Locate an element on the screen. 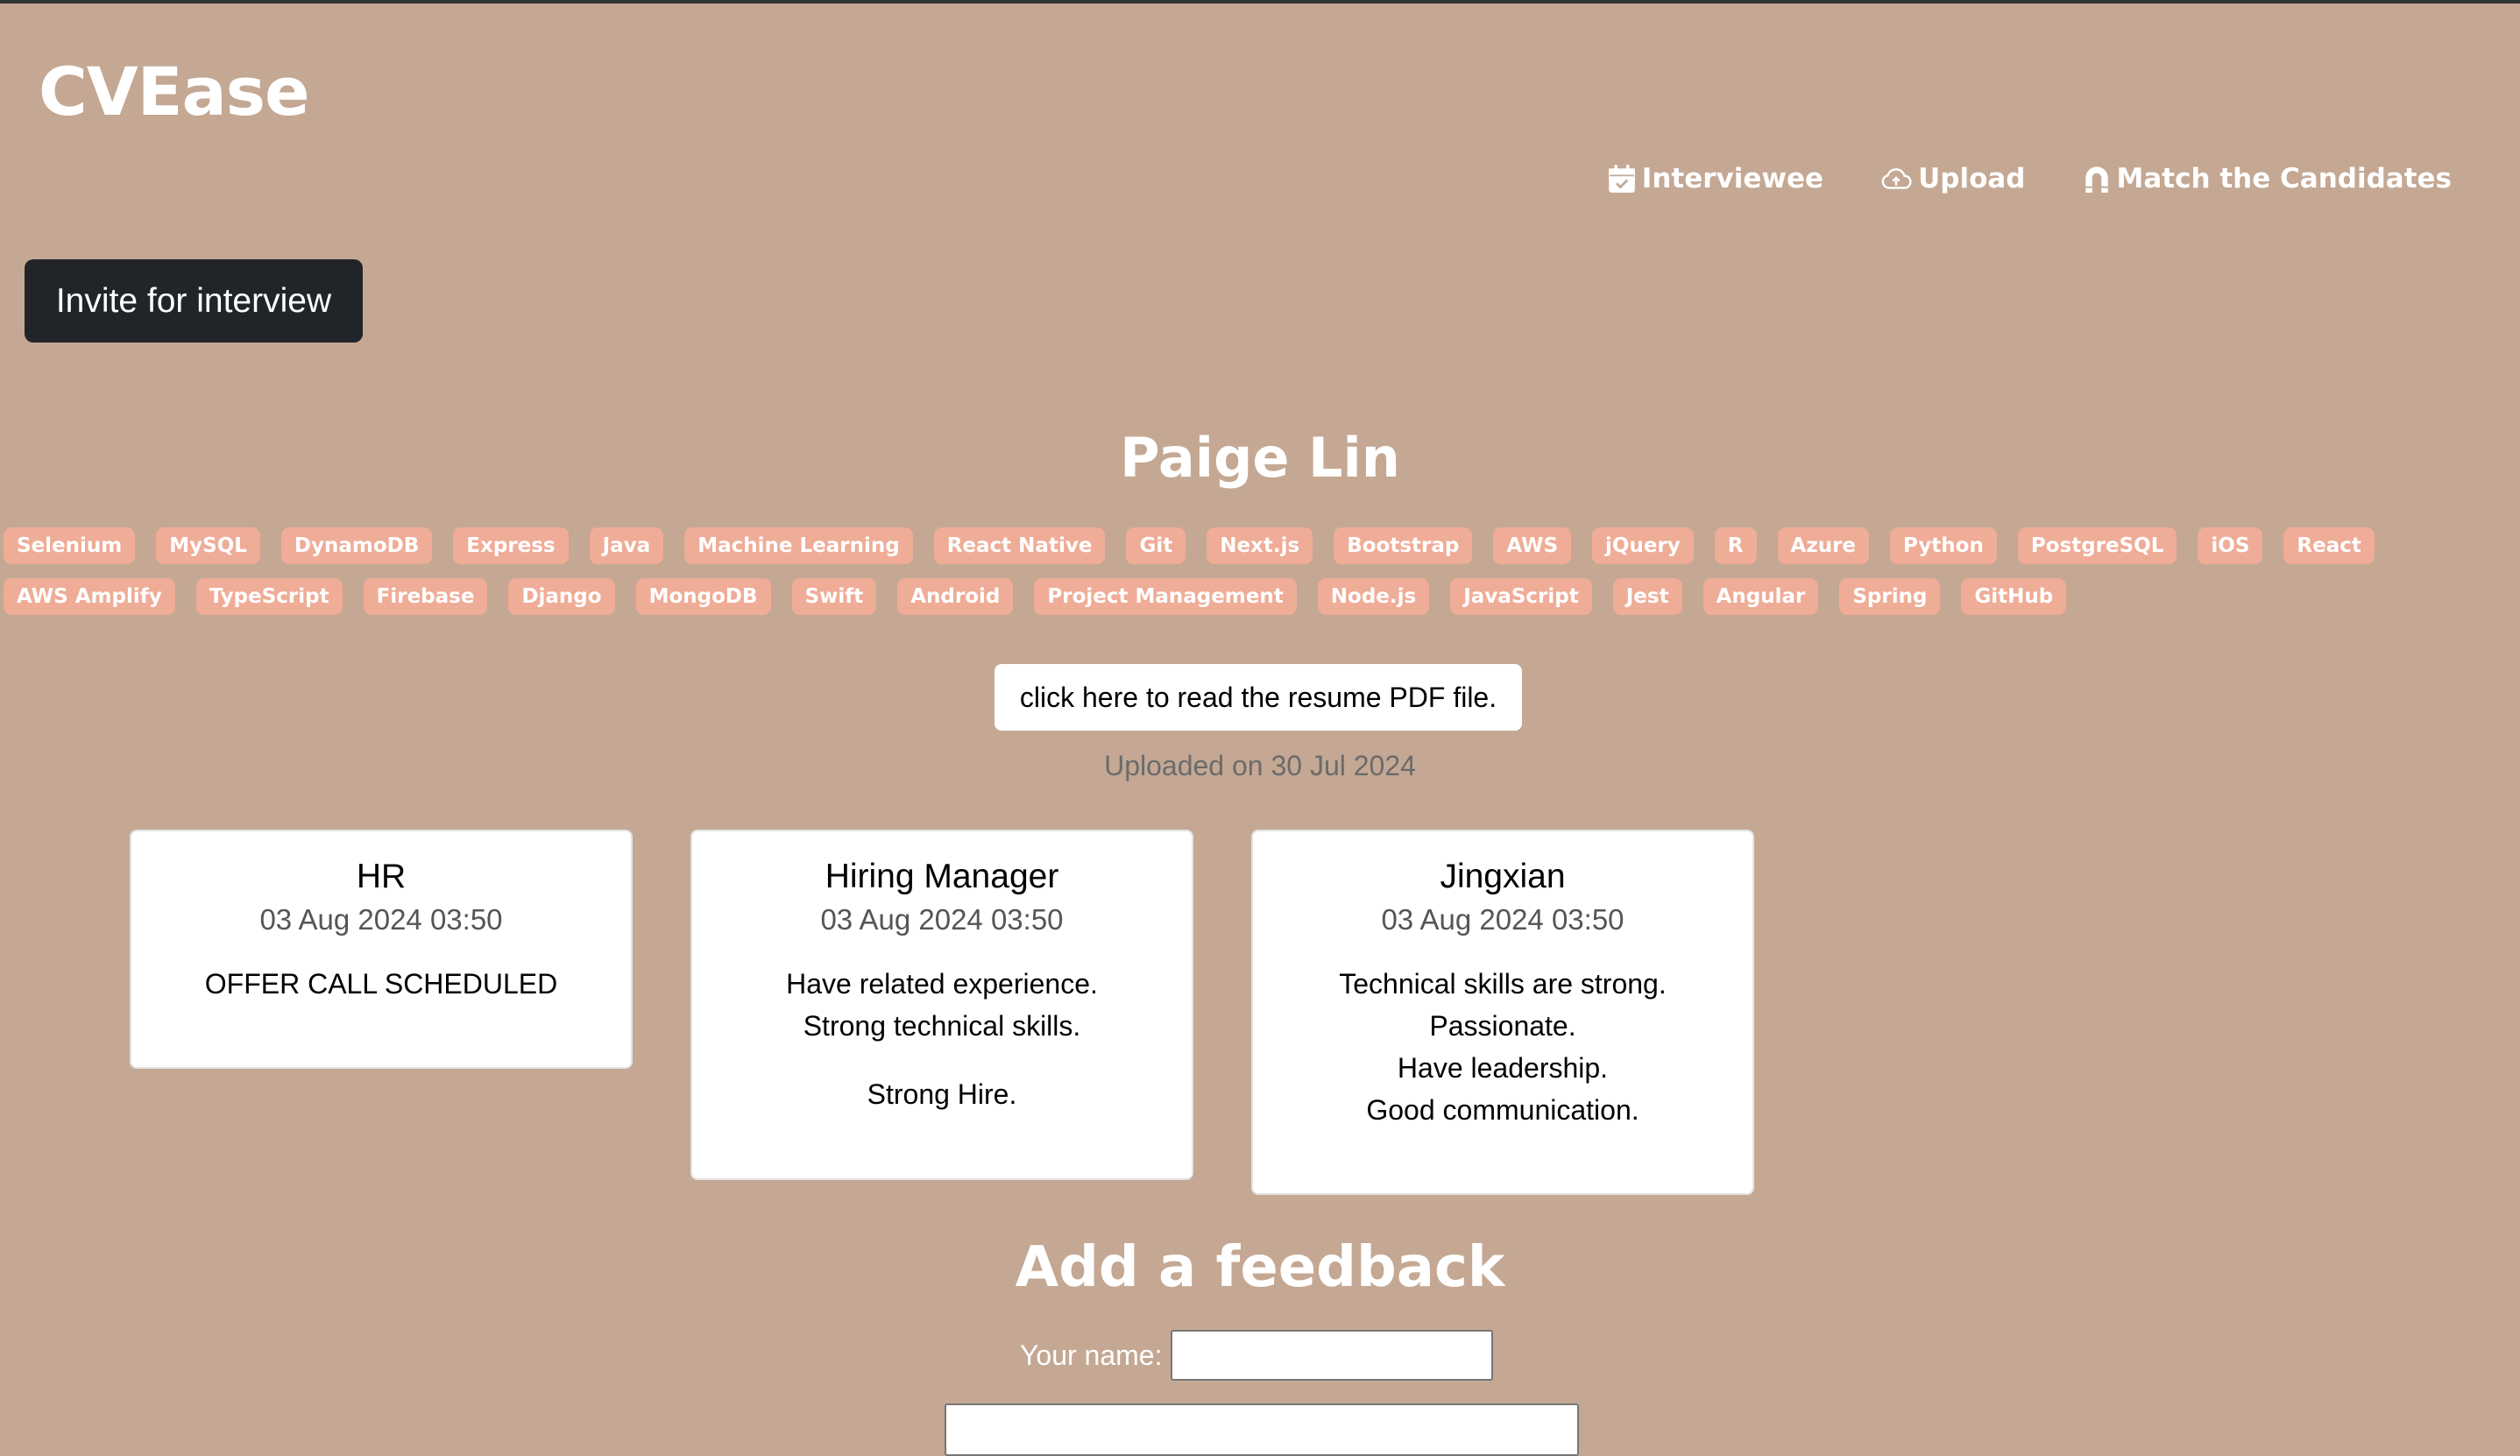 The height and width of the screenshot is (1456, 2520). skill-tag: Firebase is located at coordinates (425, 596).